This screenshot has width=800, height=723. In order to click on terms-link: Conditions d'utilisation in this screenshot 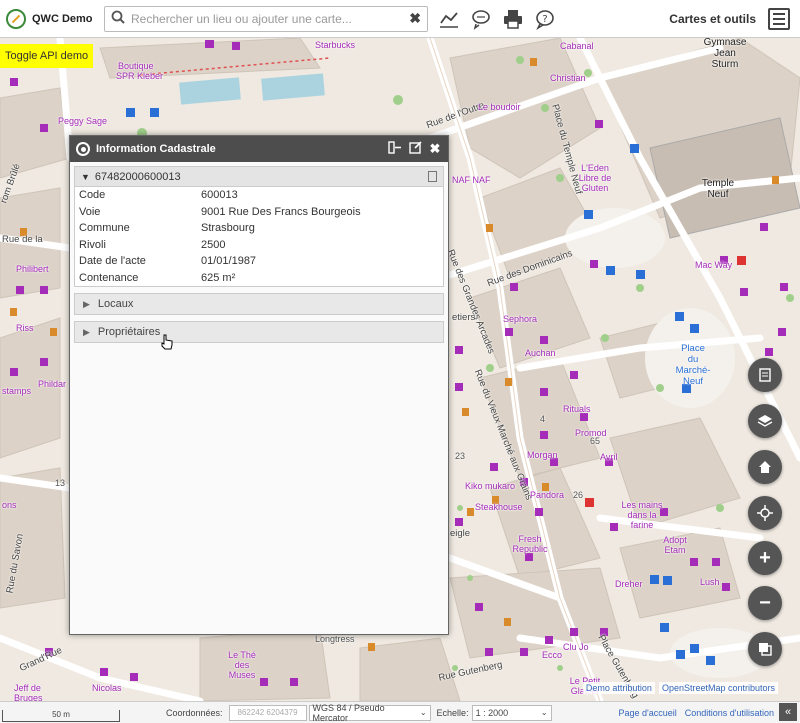, I will do `click(729, 713)`.